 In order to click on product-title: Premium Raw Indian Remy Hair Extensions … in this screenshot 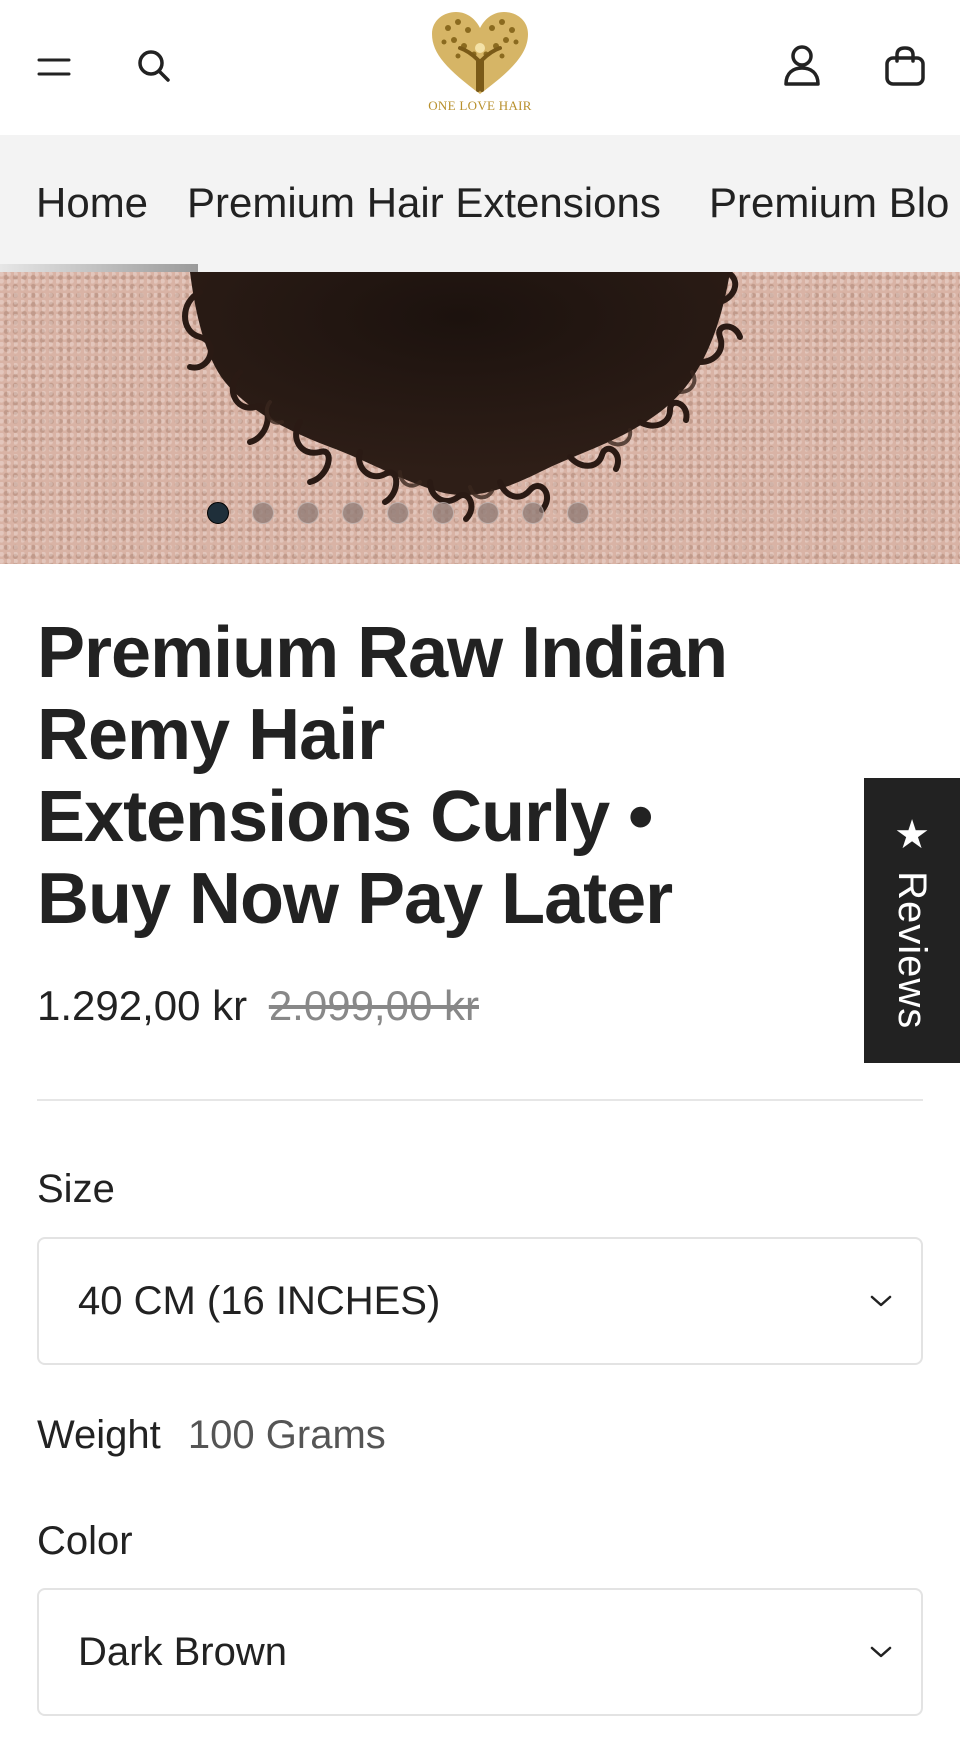, I will do `click(382, 776)`.